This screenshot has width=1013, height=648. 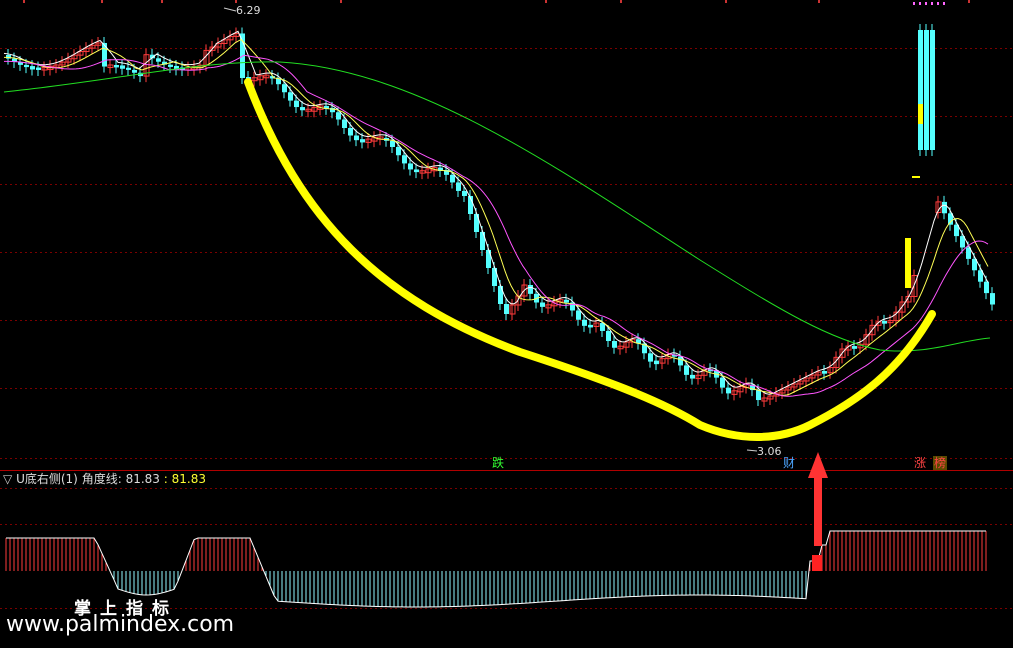 I want to click on angle-value: 81.83, so click(x=142, y=479).